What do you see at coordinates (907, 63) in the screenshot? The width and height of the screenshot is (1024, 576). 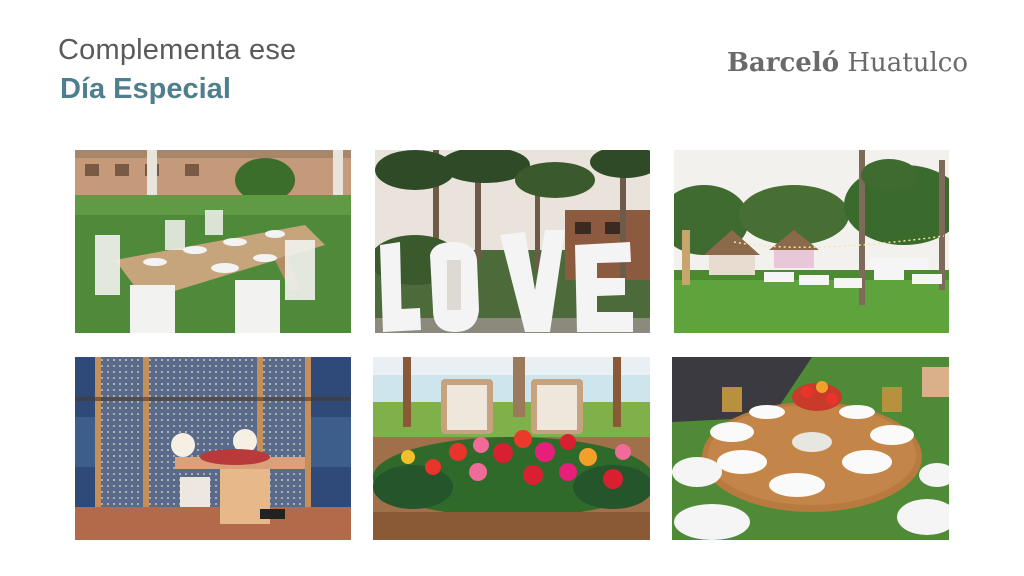 I see `brand-name-regular: Huatulco` at bounding box center [907, 63].